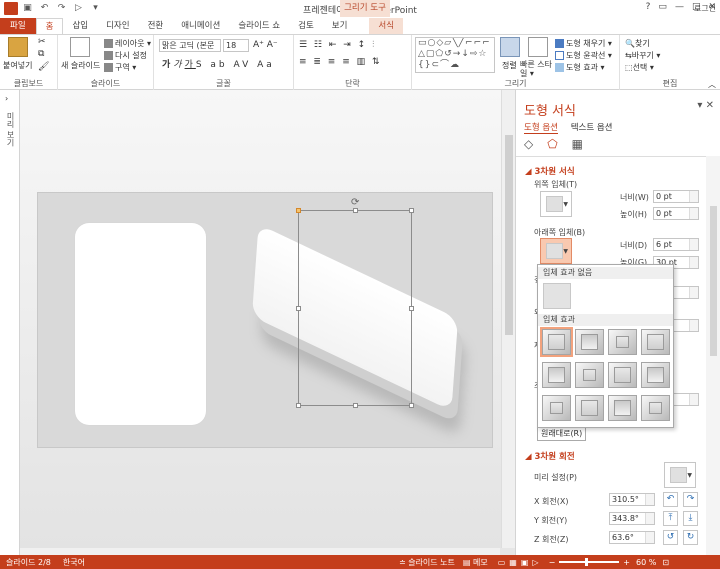 This screenshot has height=569, width=720. Describe the element at coordinates (670, 537) in the screenshot. I see `rotate-ccw-icon: ↺` at that location.